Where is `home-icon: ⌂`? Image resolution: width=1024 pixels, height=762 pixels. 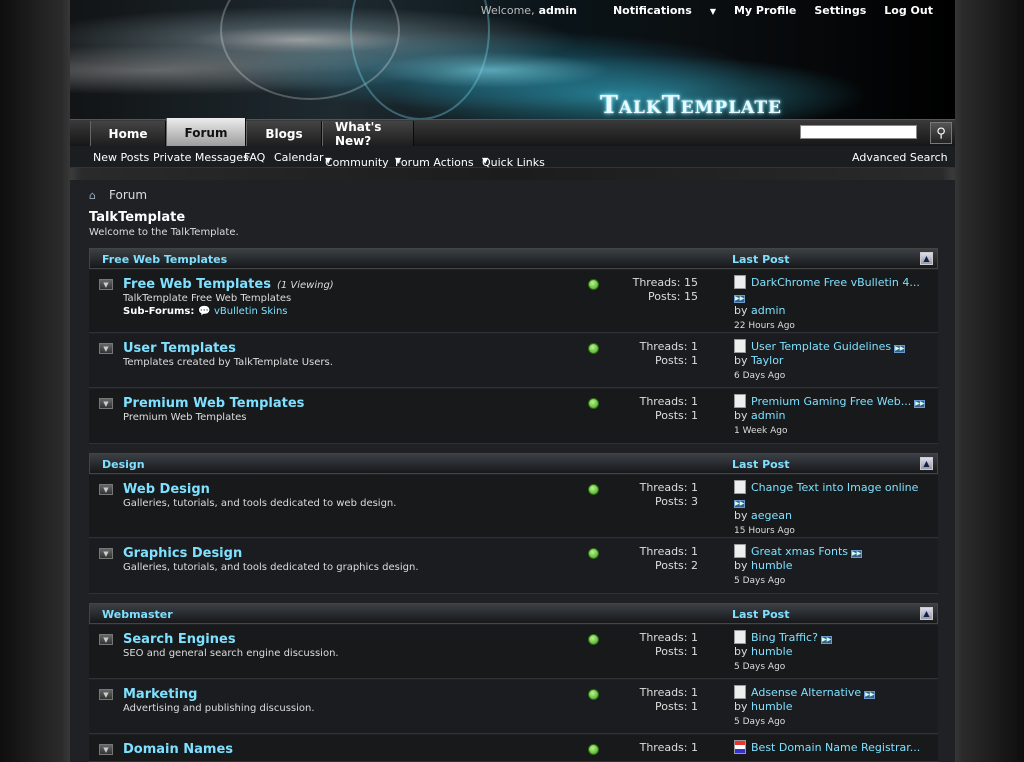 home-icon: ⌂ is located at coordinates (95, 195).